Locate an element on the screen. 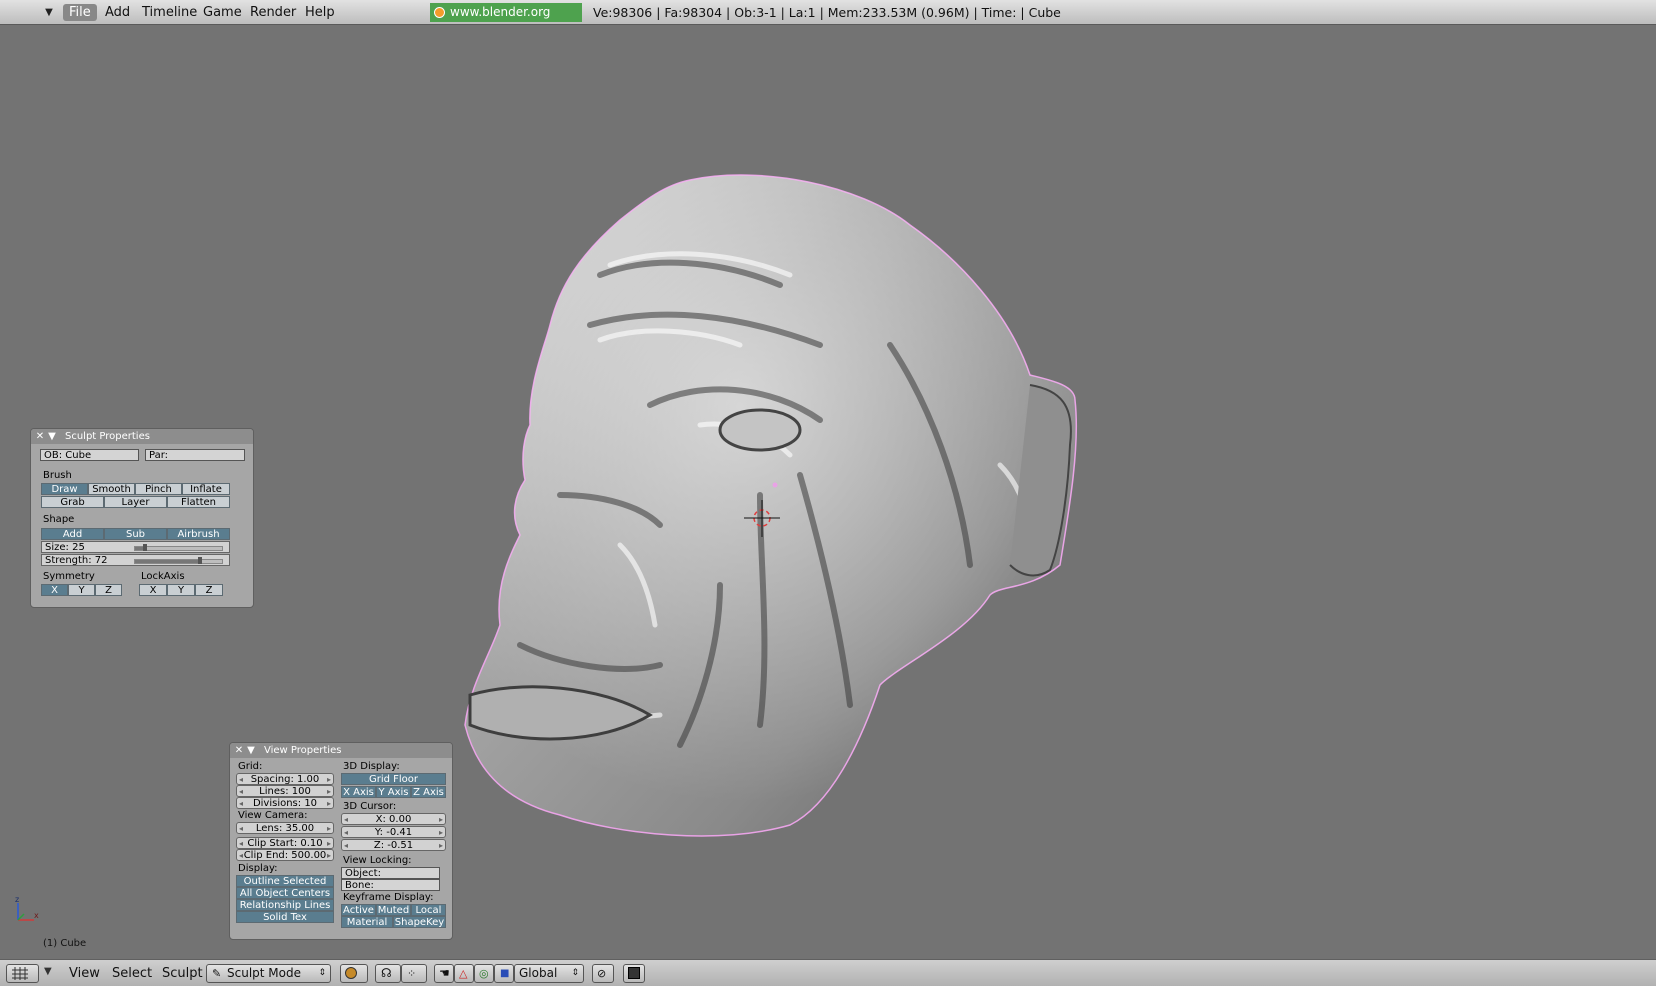 The height and width of the screenshot is (986, 1656). z-axis-toggle: Z Axis is located at coordinates (428, 792).